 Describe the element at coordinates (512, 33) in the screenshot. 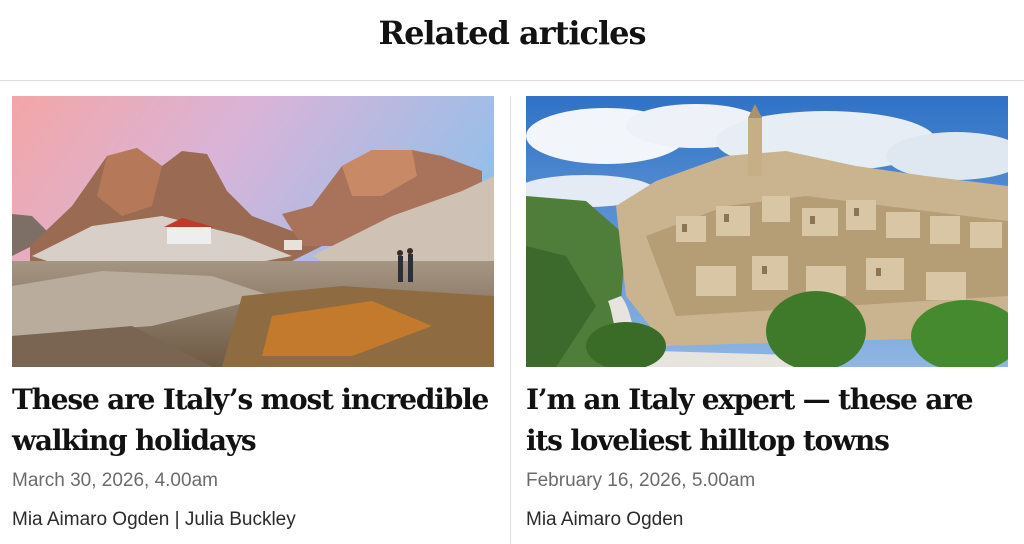

I see `section-title: Related articles` at that location.